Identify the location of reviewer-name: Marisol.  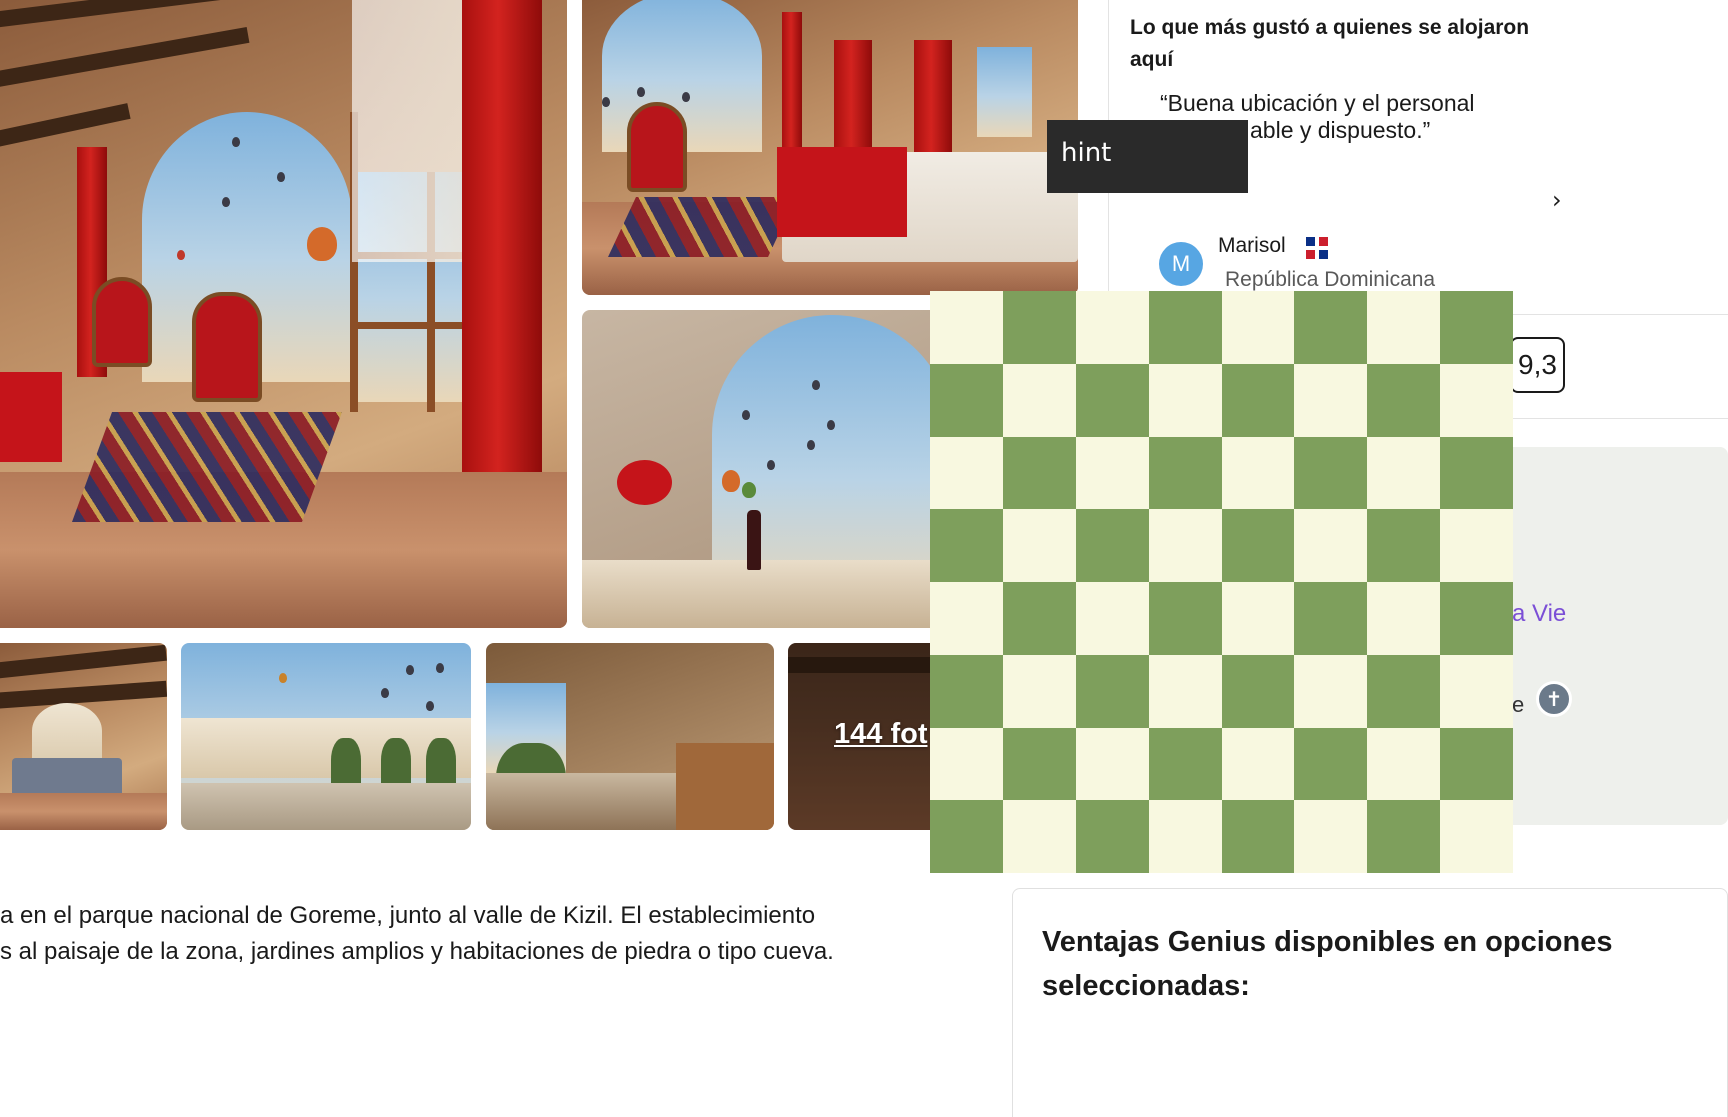
(1252, 245).